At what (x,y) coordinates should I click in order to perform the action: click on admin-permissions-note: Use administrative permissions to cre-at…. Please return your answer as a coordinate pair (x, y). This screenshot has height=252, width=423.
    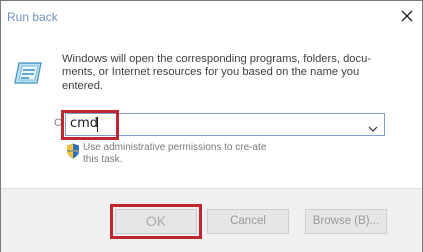
    Looking at the image, I should click on (175, 153).